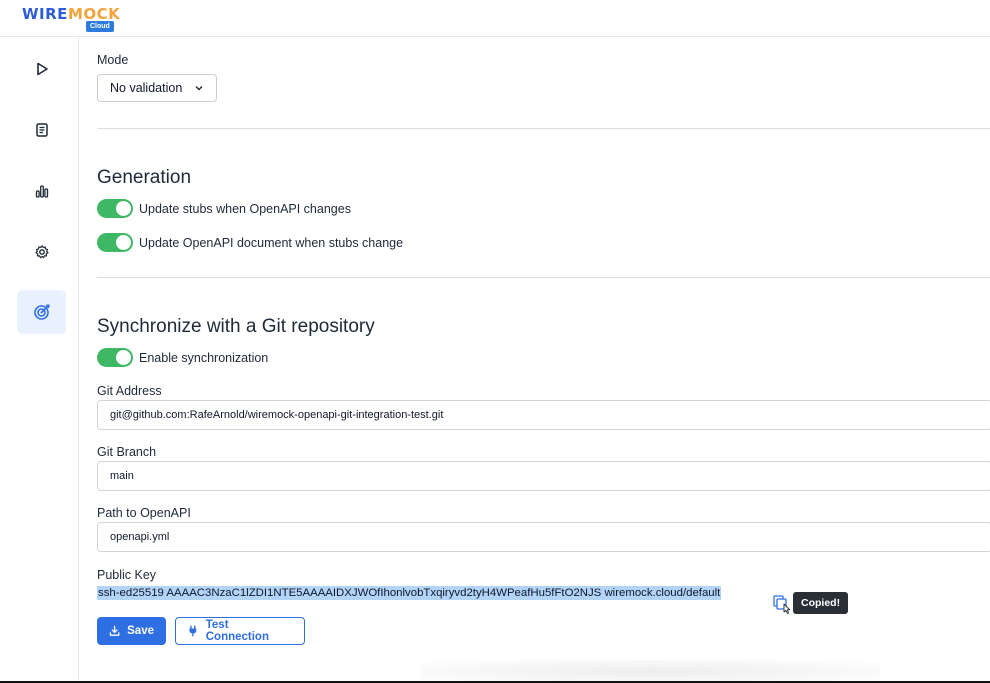 The height and width of the screenshot is (683, 990). Describe the element at coordinates (199, 88) in the screenshot. I see `chevron-down-icon` at that location.